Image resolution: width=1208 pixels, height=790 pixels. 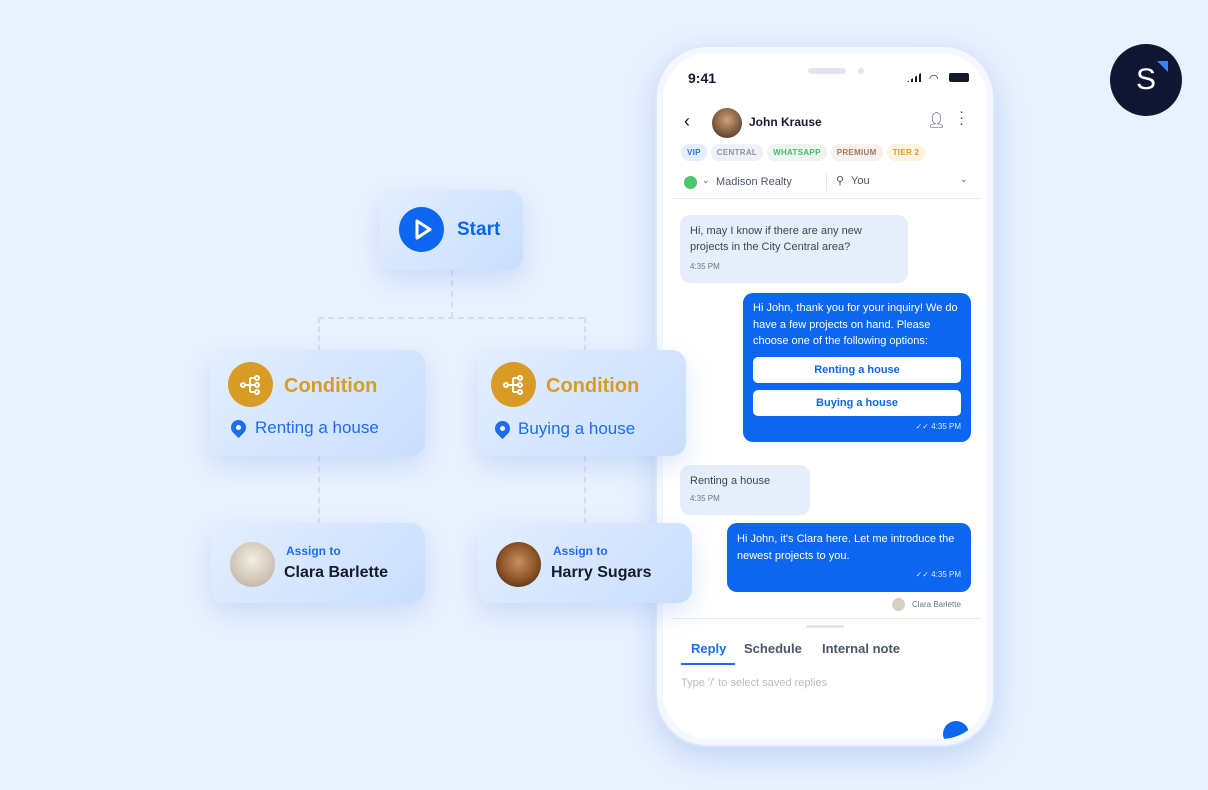 I want to click on contact-avatar, so click(x=727, y=123).